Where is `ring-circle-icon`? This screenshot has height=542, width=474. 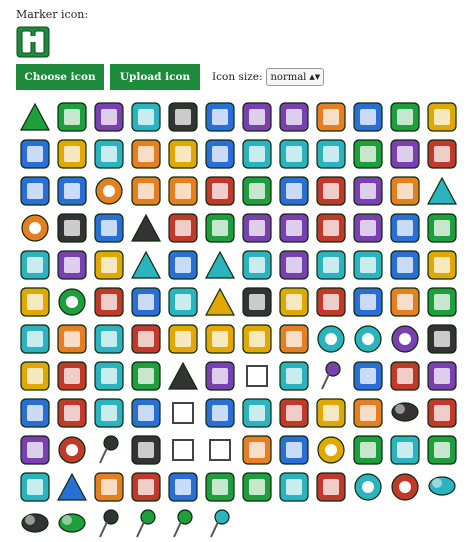 ring-circle-icon is located at coordinates (71, 301).